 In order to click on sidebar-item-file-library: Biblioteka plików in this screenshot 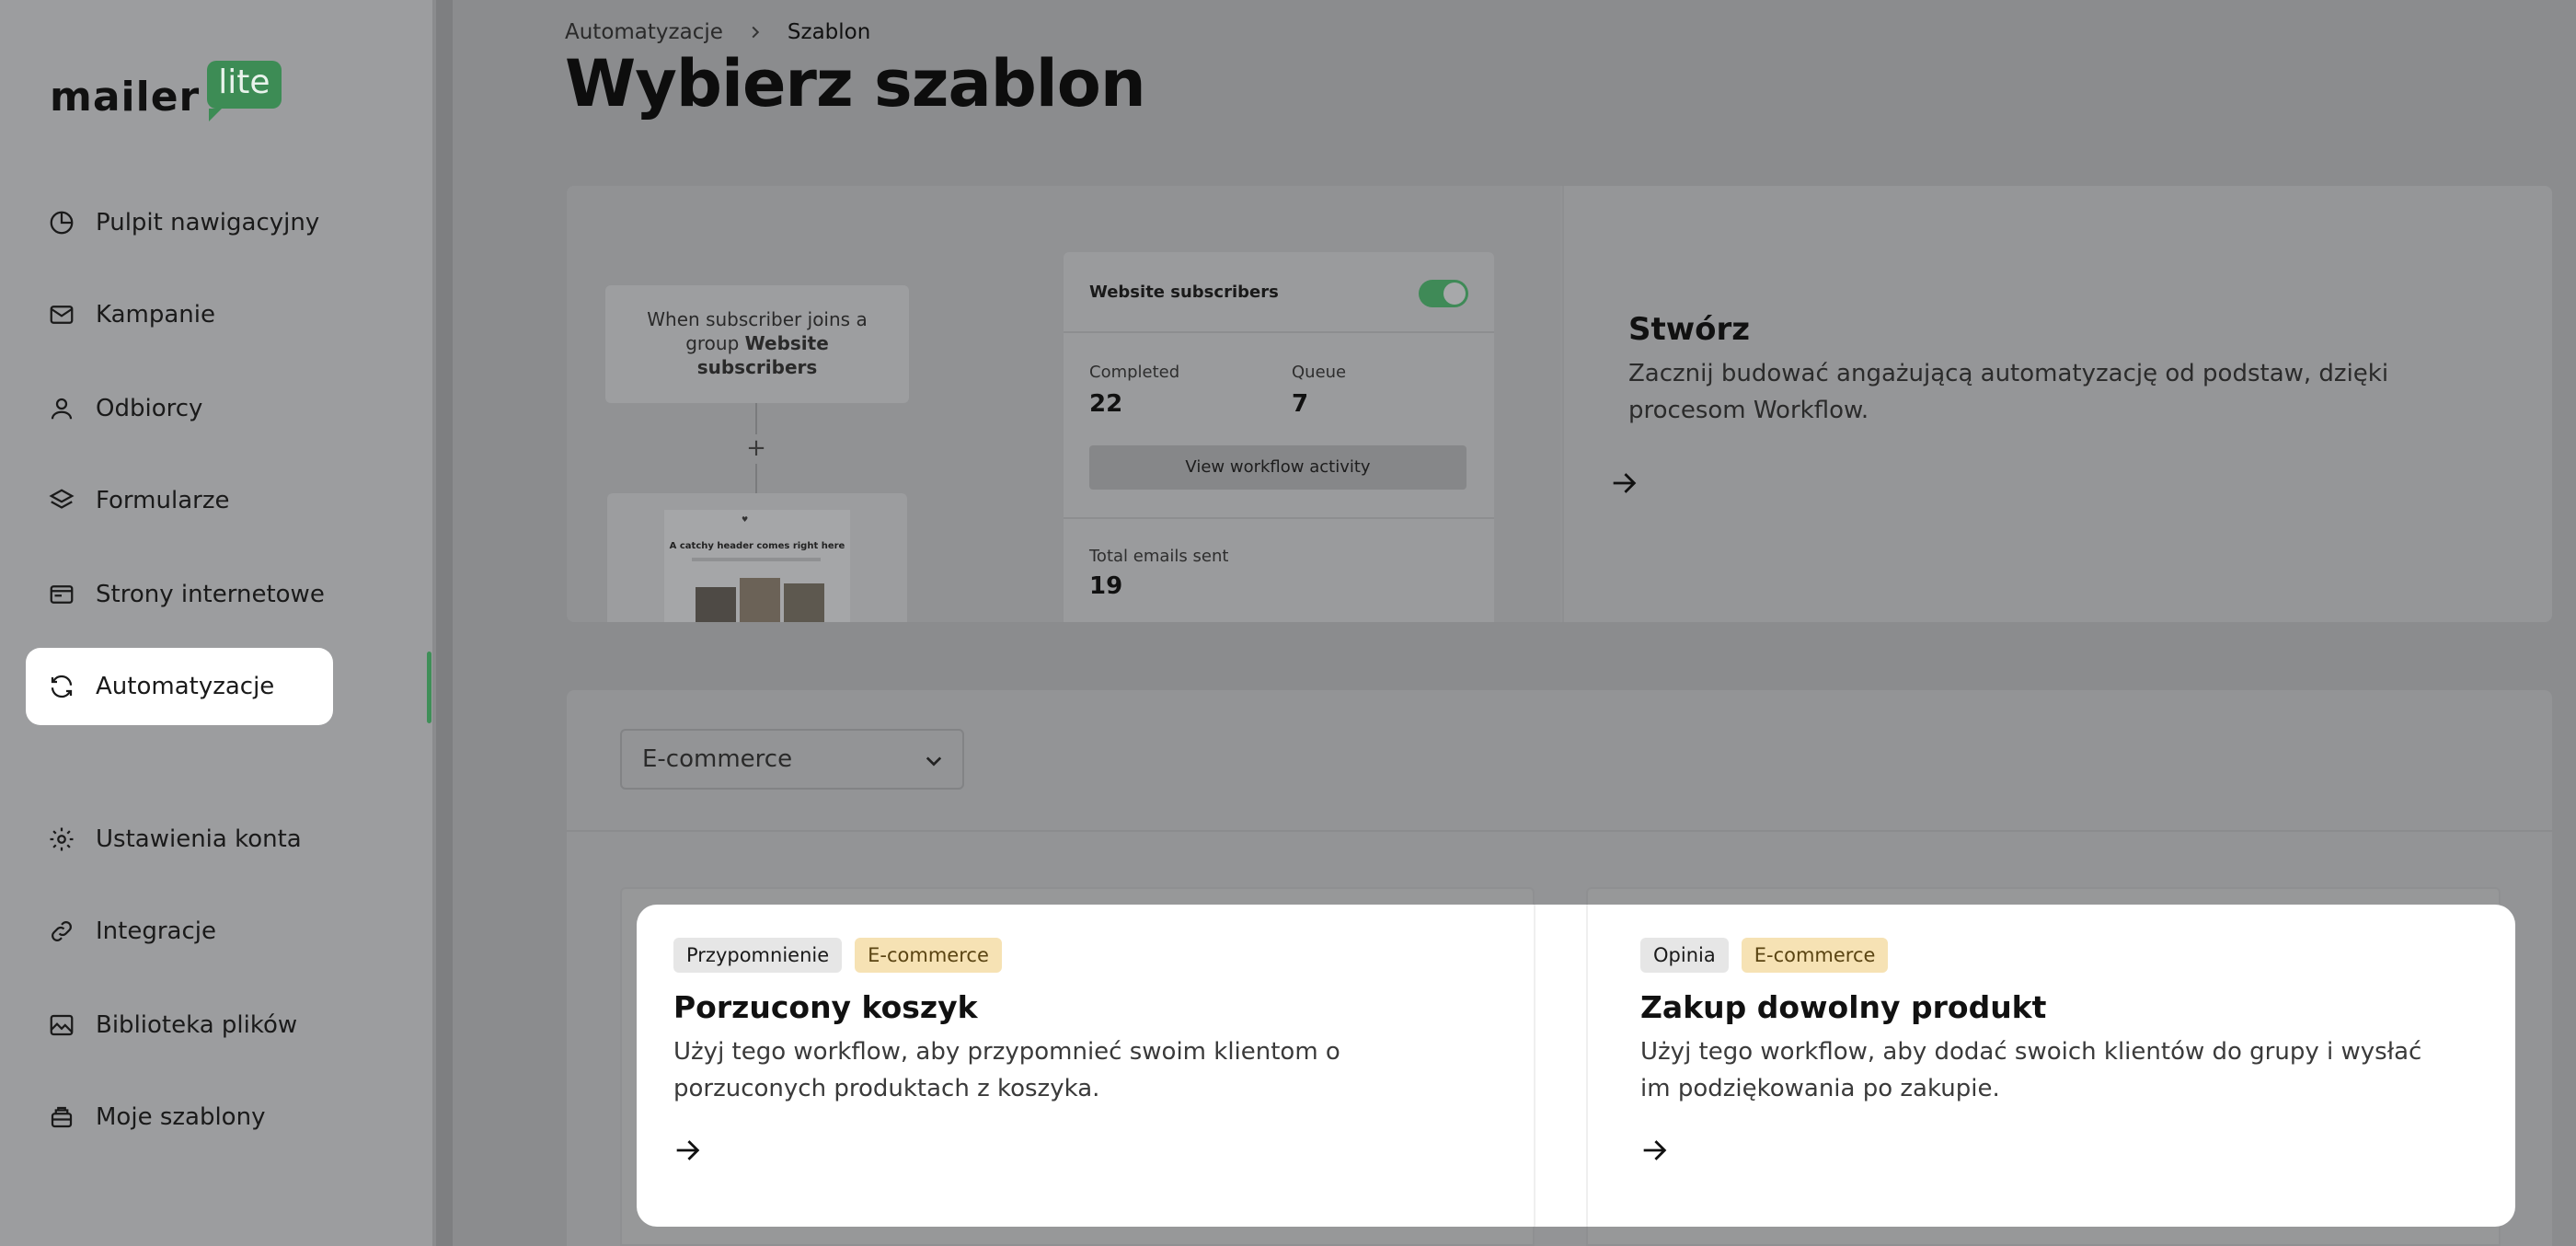, I will do `click(179, 1025)`.